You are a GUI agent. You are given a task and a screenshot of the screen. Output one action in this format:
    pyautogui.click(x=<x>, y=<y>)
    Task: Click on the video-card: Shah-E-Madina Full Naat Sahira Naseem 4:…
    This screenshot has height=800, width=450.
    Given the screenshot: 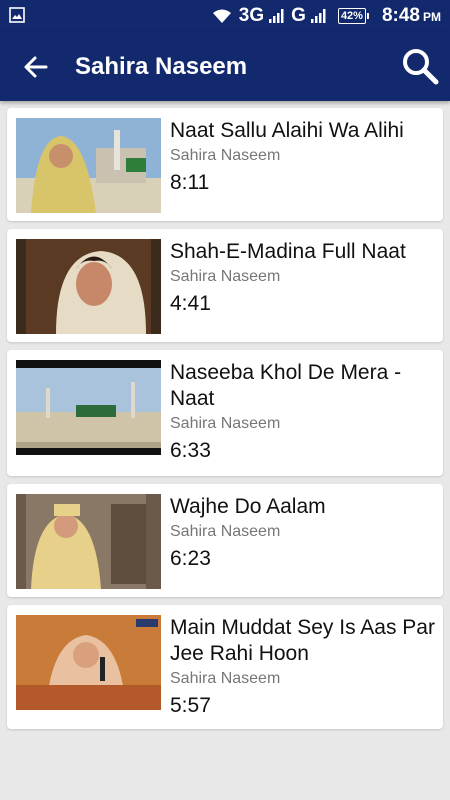 What is the action you would take?
    pyautogui.click(x=225, y=285)
    